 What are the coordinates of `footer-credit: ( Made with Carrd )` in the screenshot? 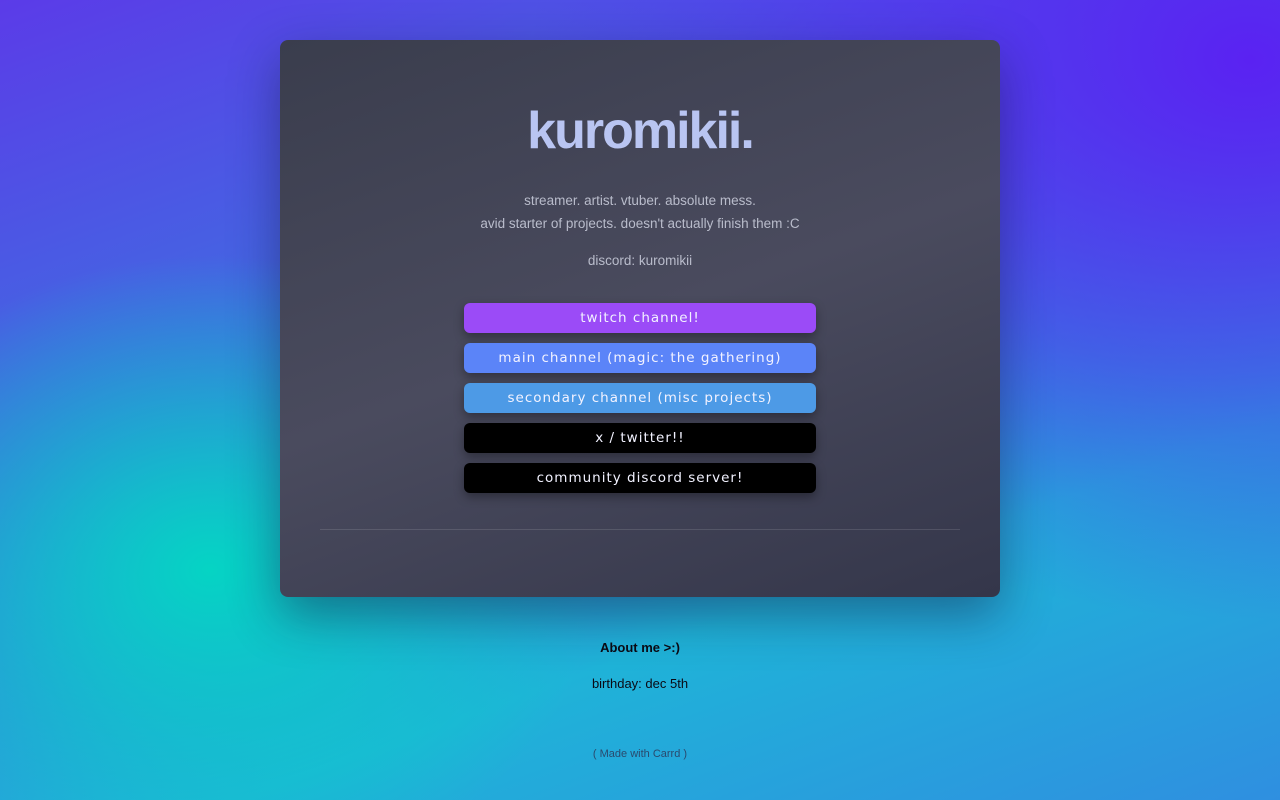 It's located at (640, 754).